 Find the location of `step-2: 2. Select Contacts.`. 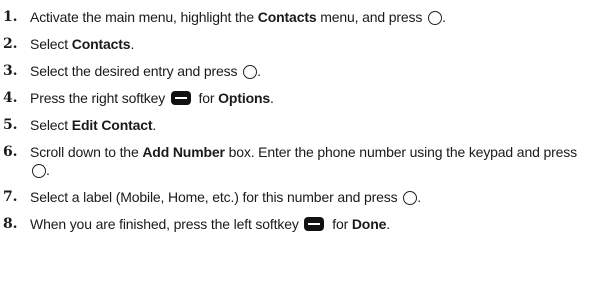

step-2: 2. Select Contacts. is located at coordinates (295, 45).